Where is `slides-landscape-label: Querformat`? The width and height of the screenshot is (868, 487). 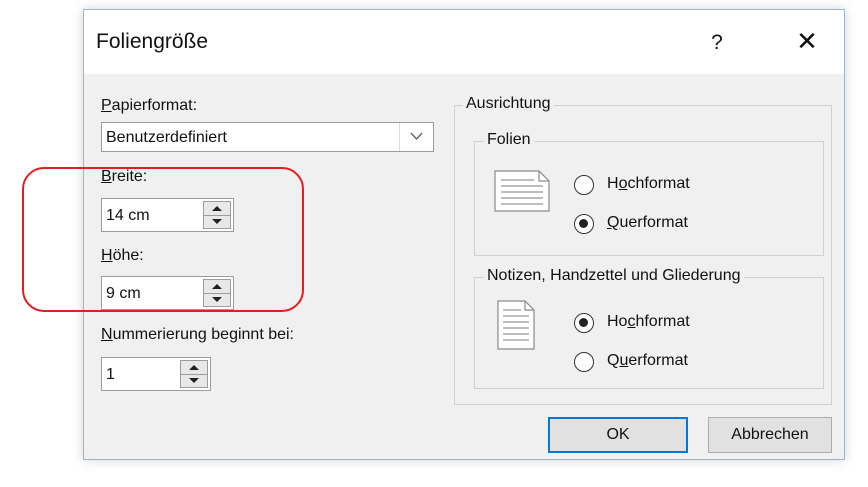 slides-landscape-label: Querformat is located at coordinates (647, 223).